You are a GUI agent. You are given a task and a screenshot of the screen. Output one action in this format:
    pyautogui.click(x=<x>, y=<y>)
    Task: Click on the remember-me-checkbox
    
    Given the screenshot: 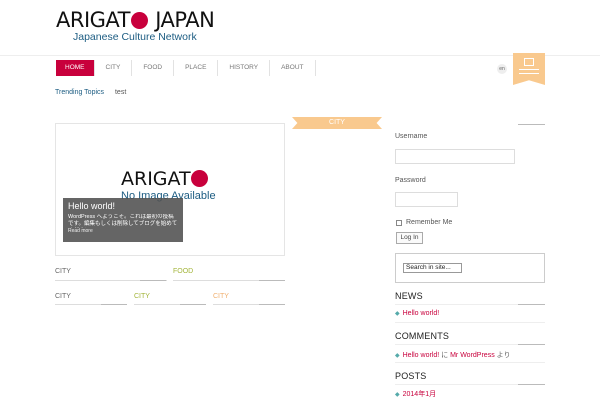 What is the action you would take?
    pyautogui.click(x=399, y=223)
    